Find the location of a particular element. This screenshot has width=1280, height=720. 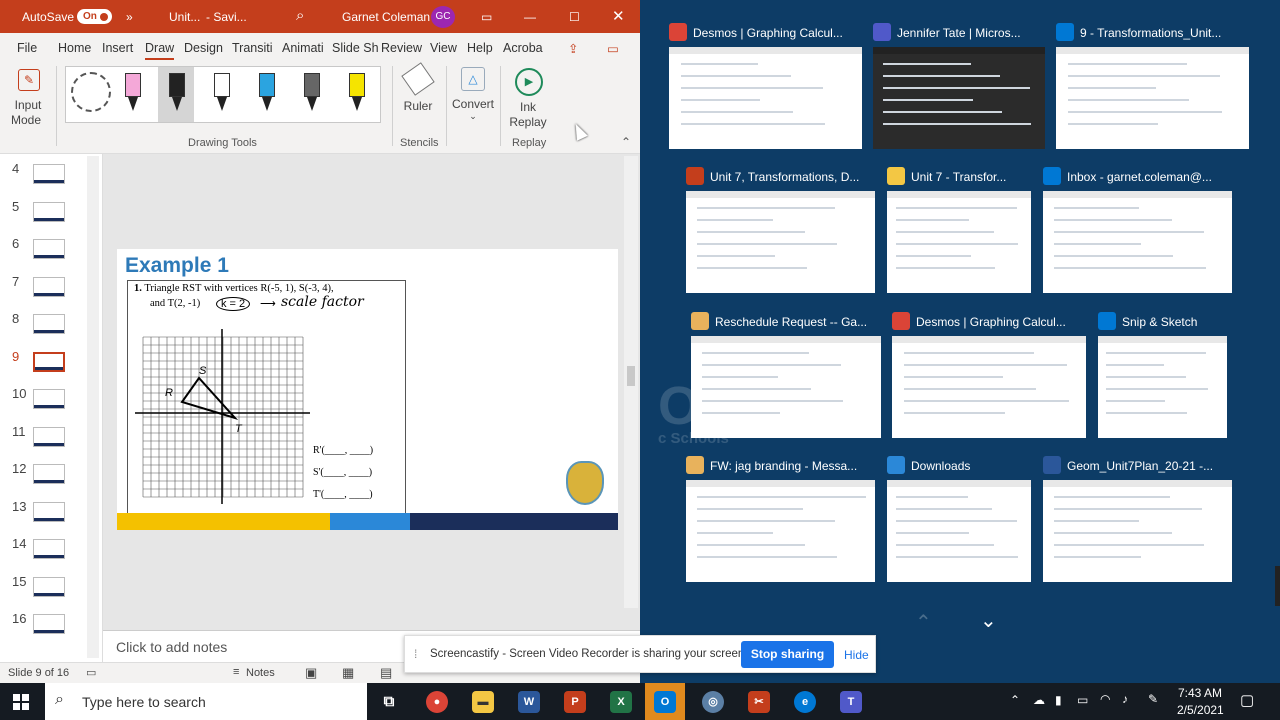

convert-button: Convert is located at coordinates (473, 104).